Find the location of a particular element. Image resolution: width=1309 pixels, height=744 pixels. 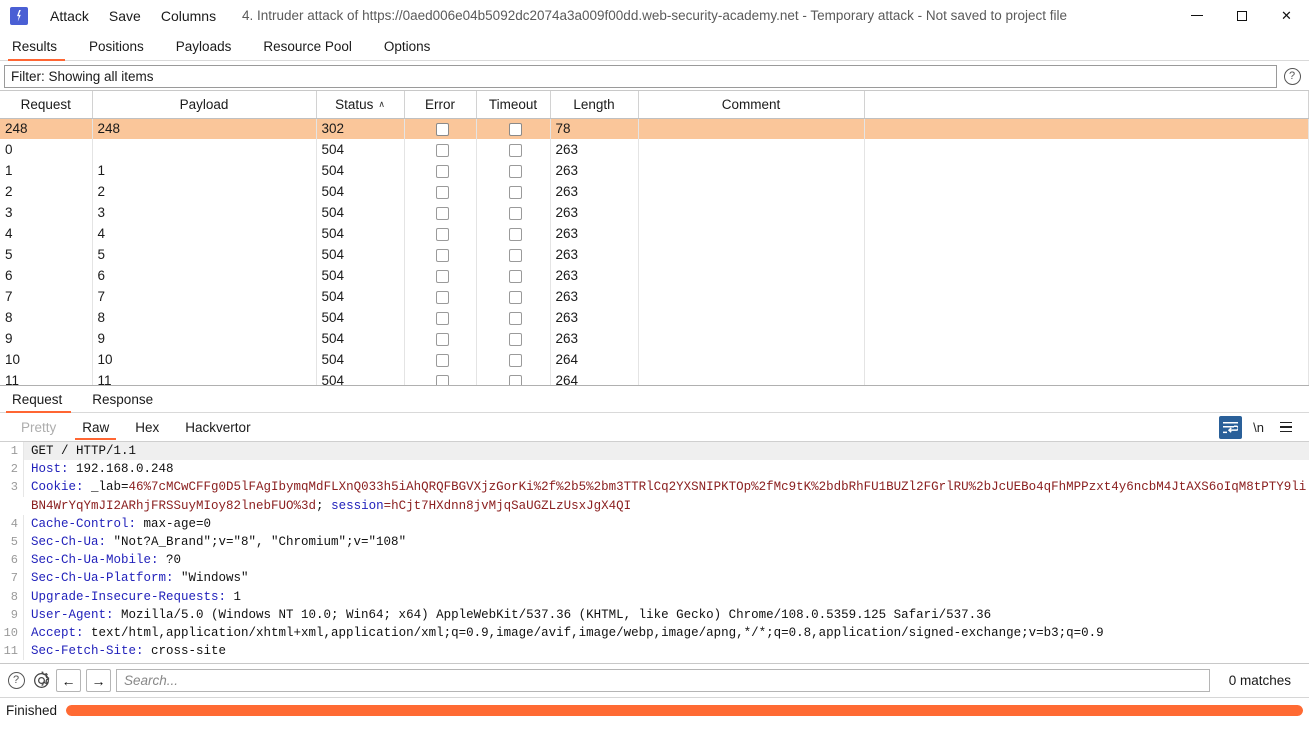

attack-menu: Attack is located at coordinates (69, 16).